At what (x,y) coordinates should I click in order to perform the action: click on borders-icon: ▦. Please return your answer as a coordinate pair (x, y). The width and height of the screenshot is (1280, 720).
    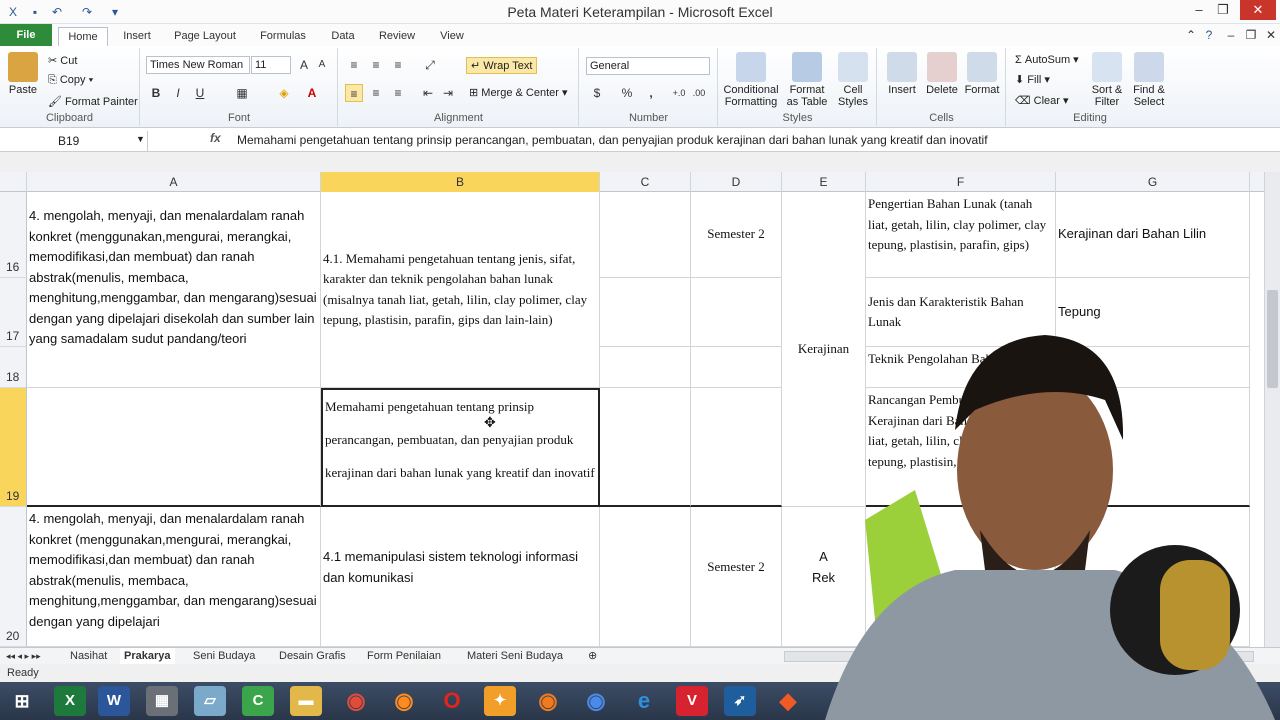
    Looking at the image, I should click on (242, 93).